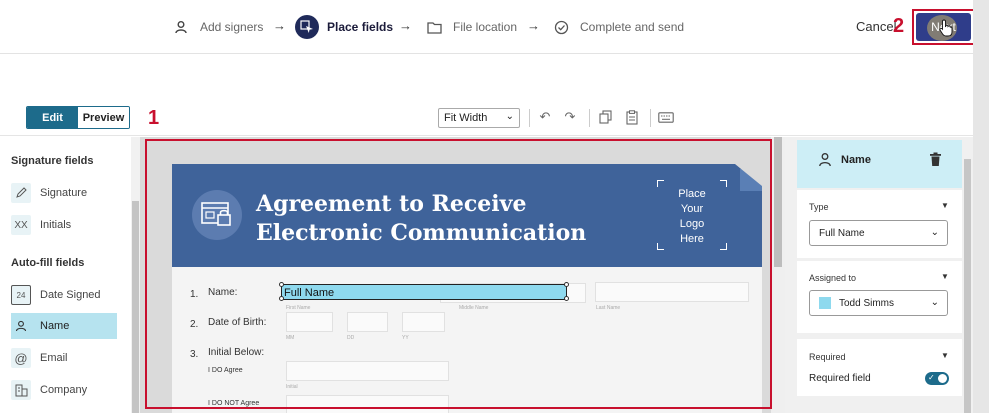 The width and height of the screenshot is (989, 413). I want to click on palette-item-label: Signature, so click(64, 193).